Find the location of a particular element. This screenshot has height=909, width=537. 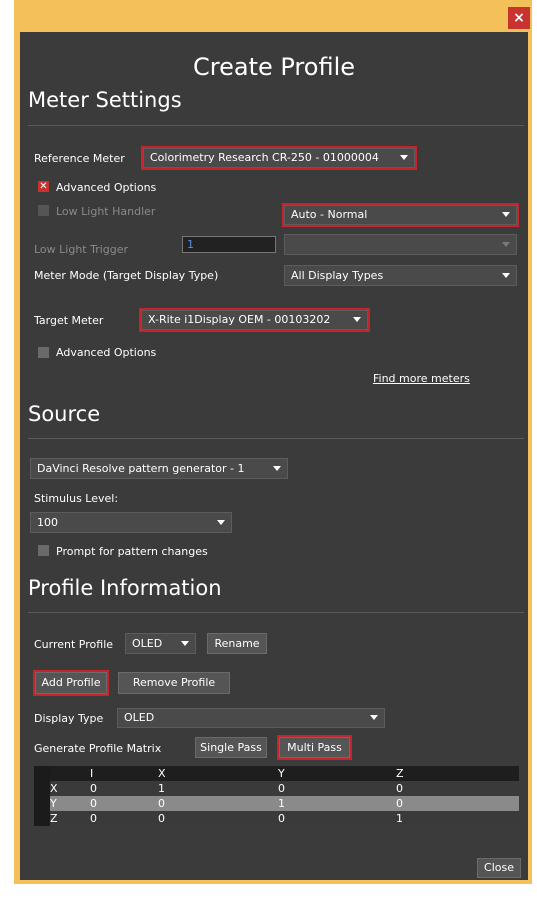

stimulus-level-select: 100 is located at coordinates (131, 522).